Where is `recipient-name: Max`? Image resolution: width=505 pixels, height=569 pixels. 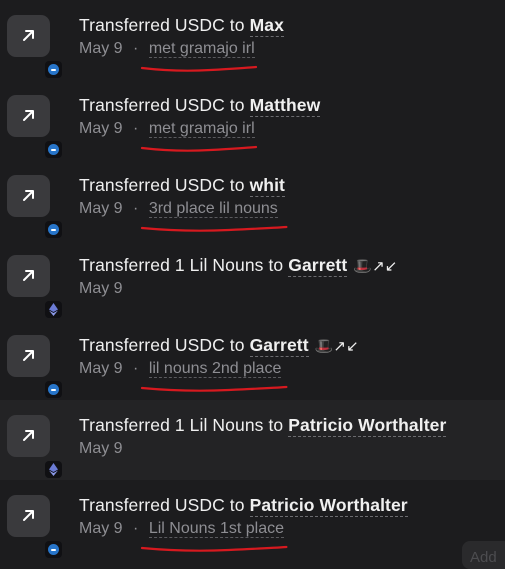 recipient-name: Max is located at coordinates (266, 26).